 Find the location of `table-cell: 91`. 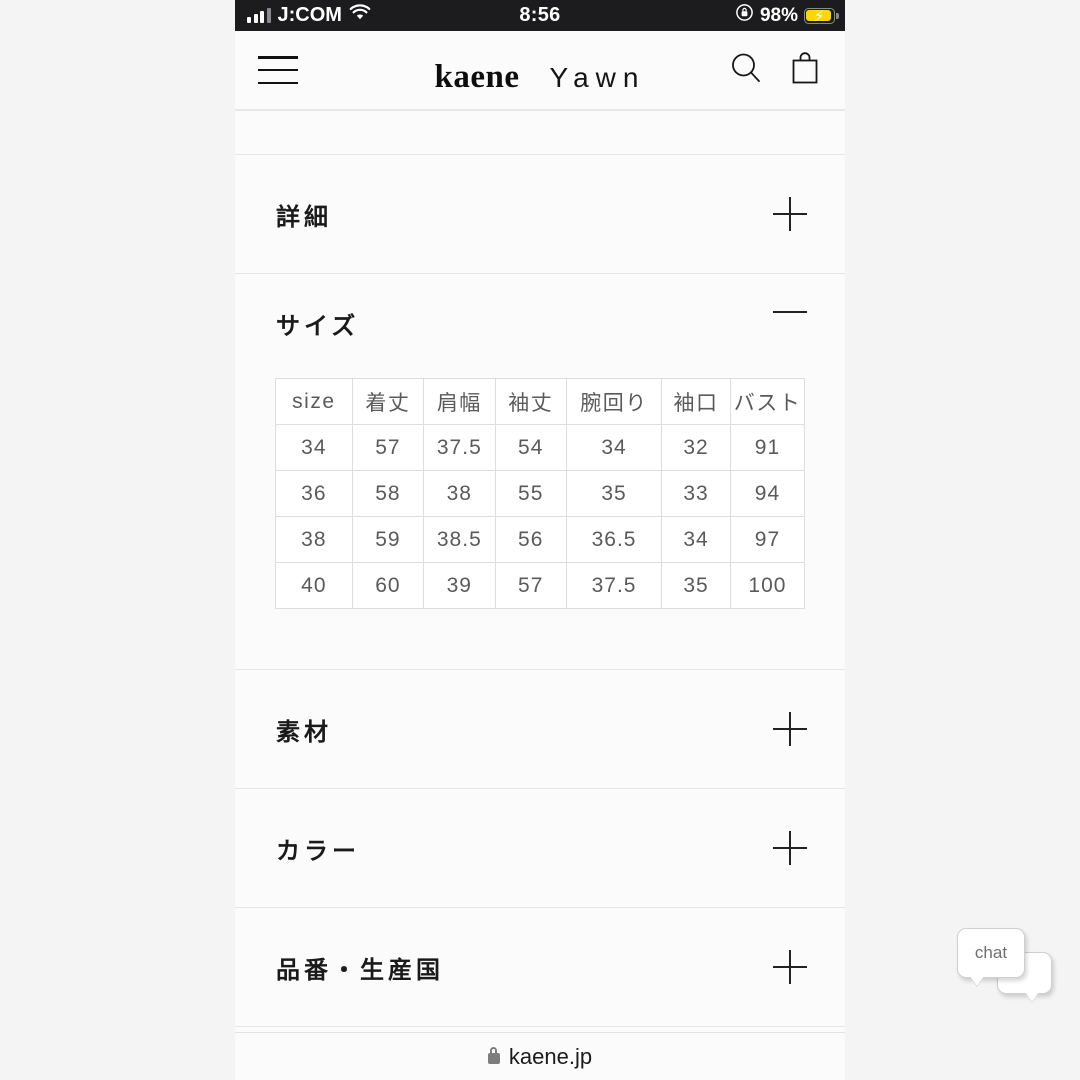

table-cell: 91 is located at coordinates (767, 447).